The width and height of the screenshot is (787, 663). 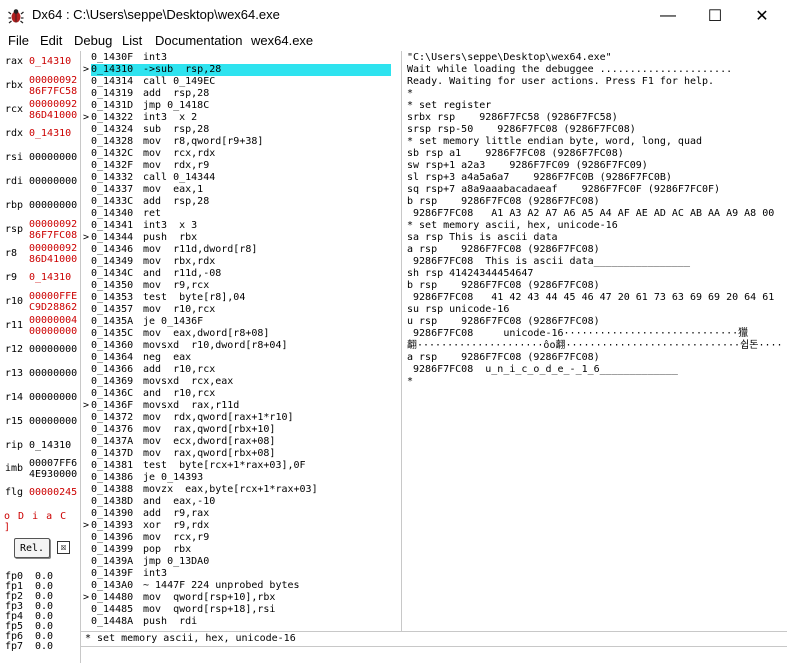 I want to click on register-value: 00000245, so click(x=57, y=492).